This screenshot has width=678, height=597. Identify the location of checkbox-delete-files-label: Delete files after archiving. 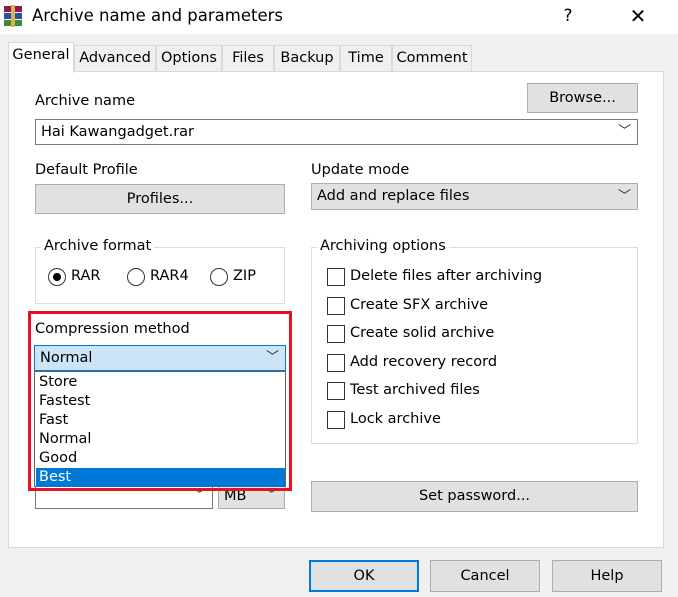
(446, 276).